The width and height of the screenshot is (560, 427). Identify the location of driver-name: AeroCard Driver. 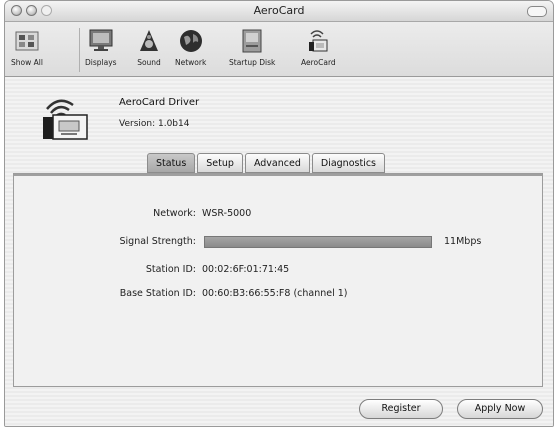
(159, 102).